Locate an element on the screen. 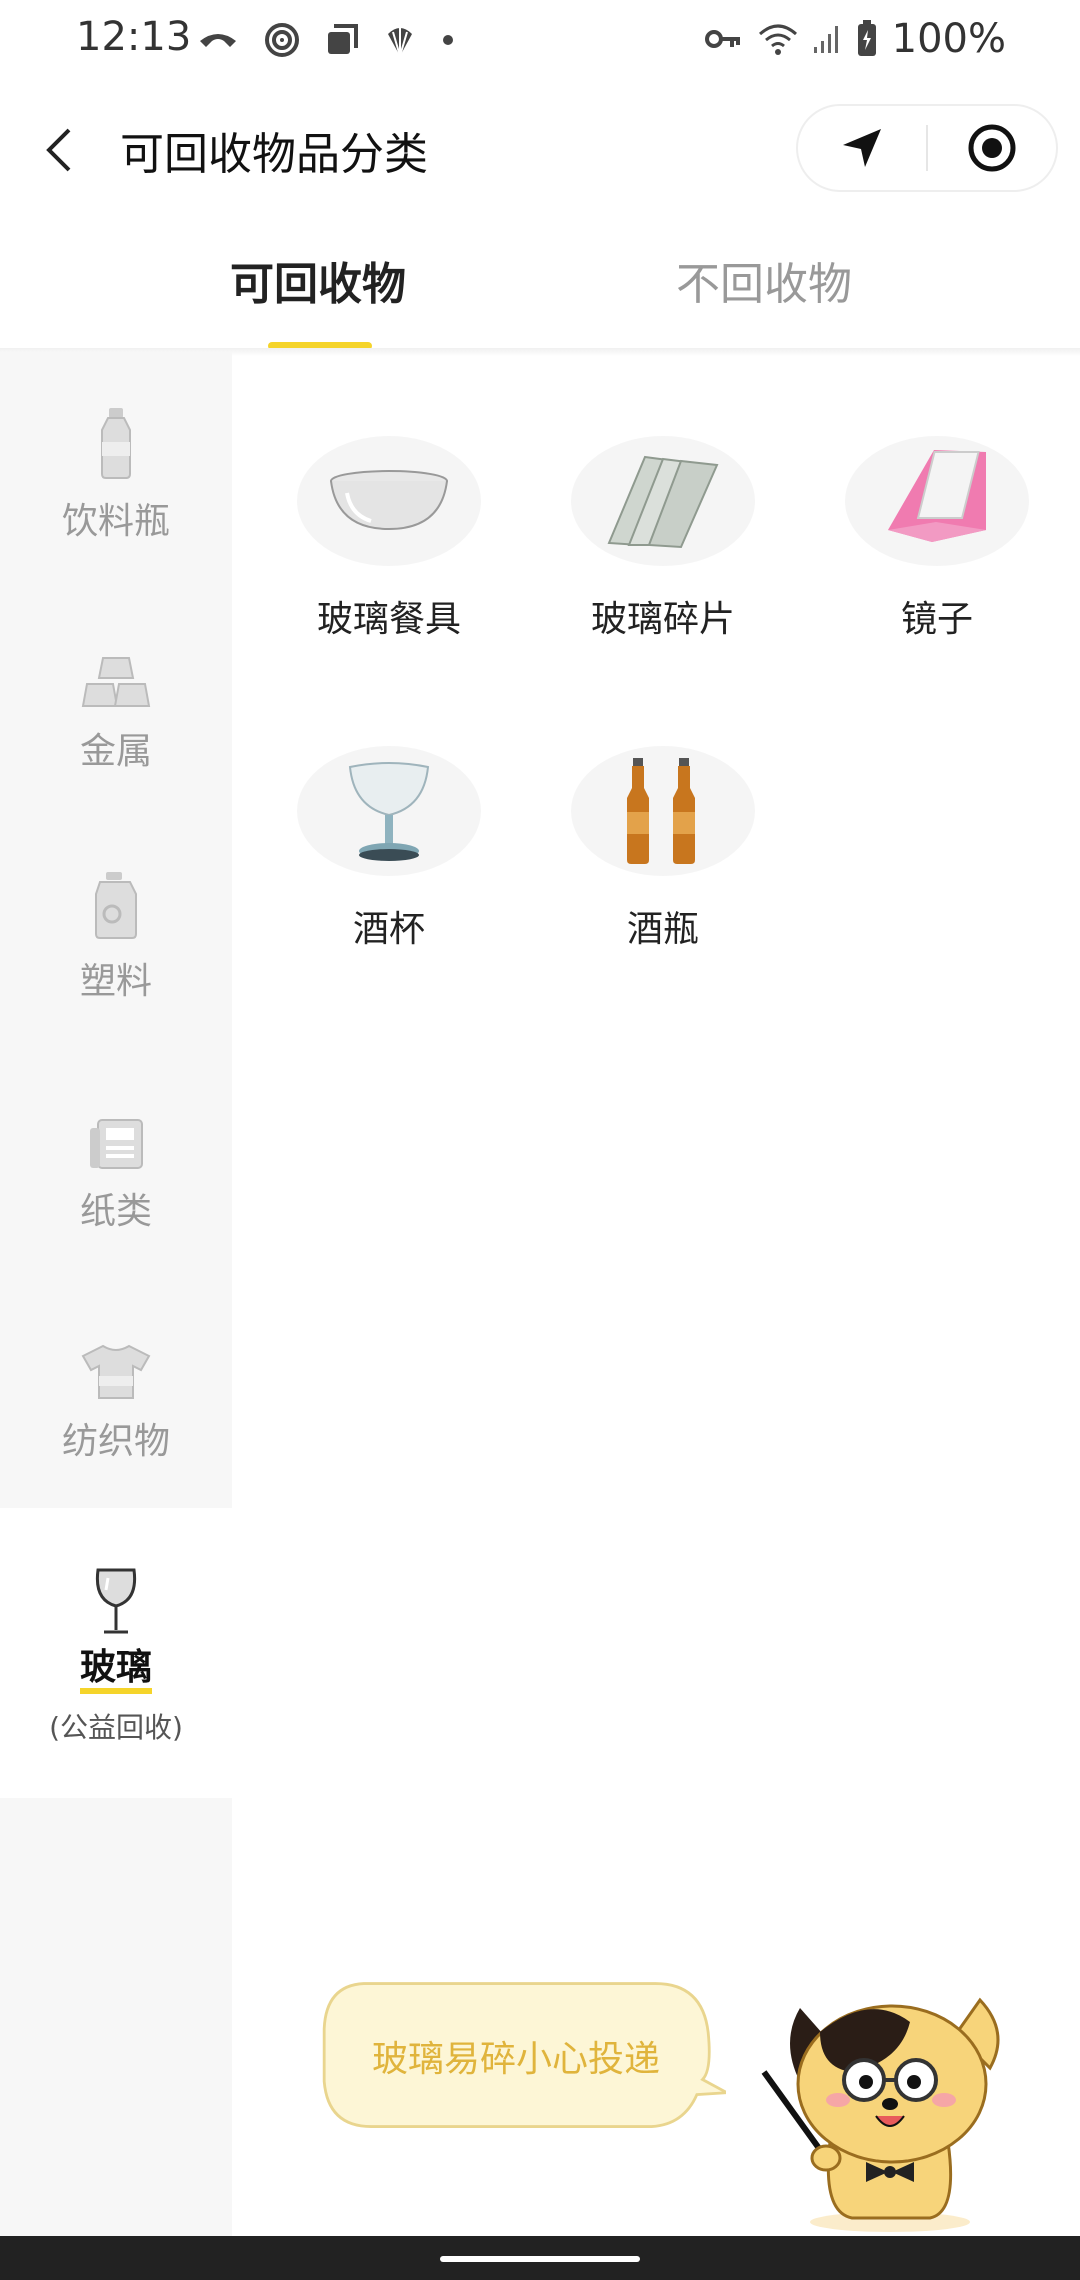 The height and width of the screenshot is (2280, 1080). back-button is located at coordinates (58, 150).